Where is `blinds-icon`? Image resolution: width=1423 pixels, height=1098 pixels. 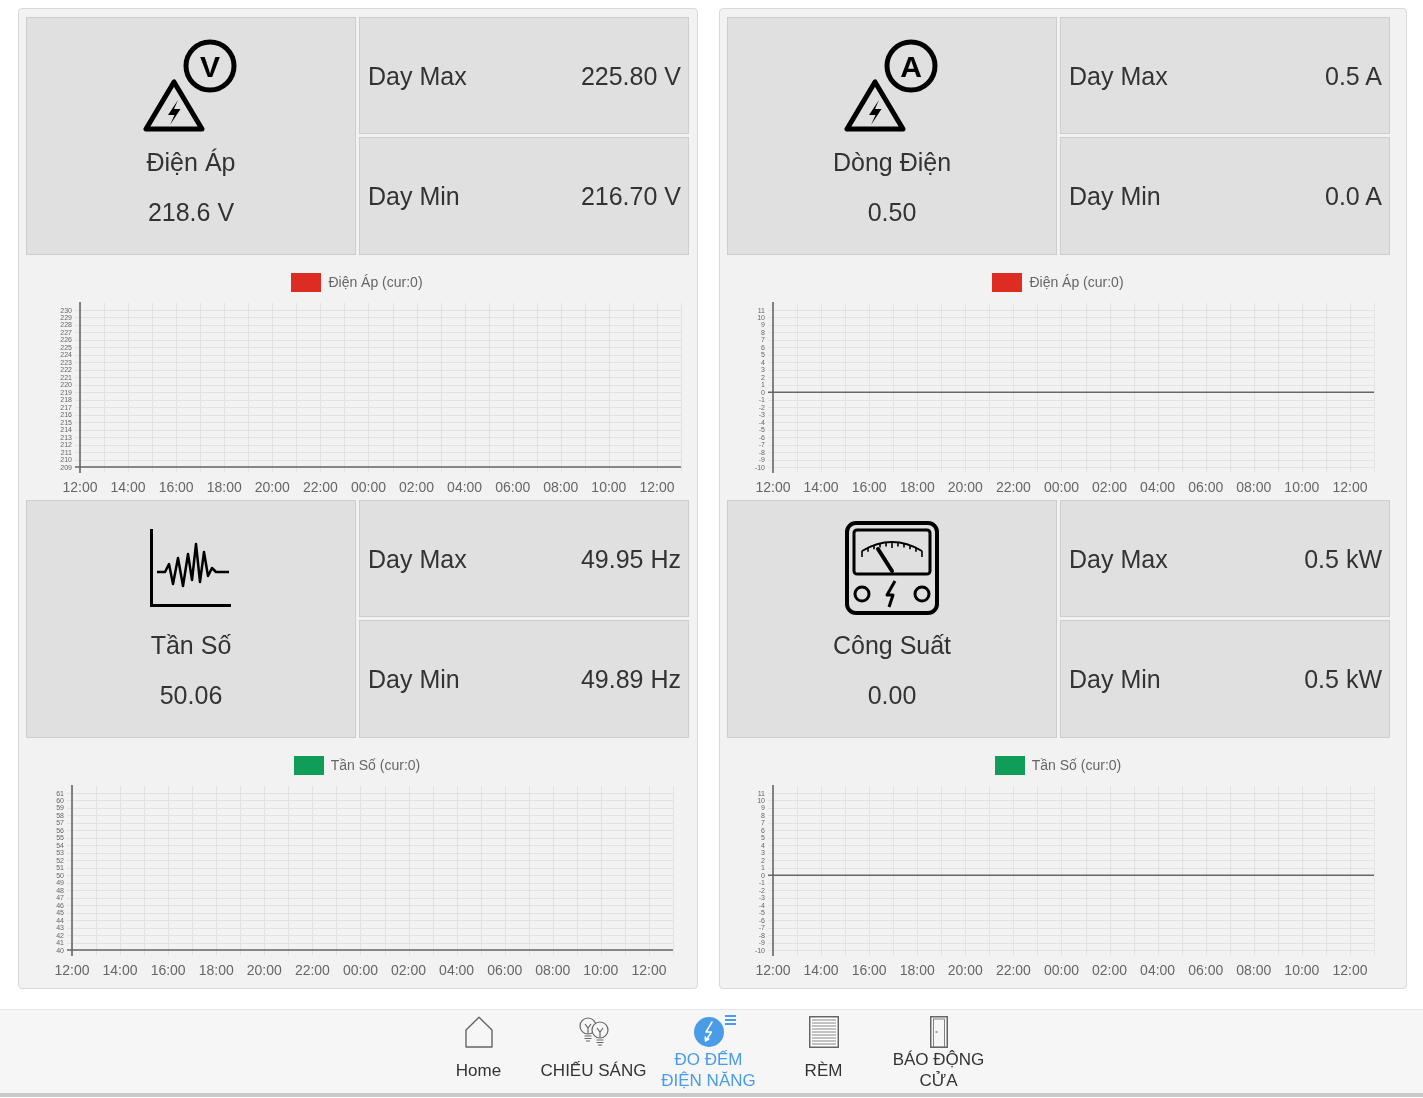
blinds-icon is located at coordinates (823, 1032).